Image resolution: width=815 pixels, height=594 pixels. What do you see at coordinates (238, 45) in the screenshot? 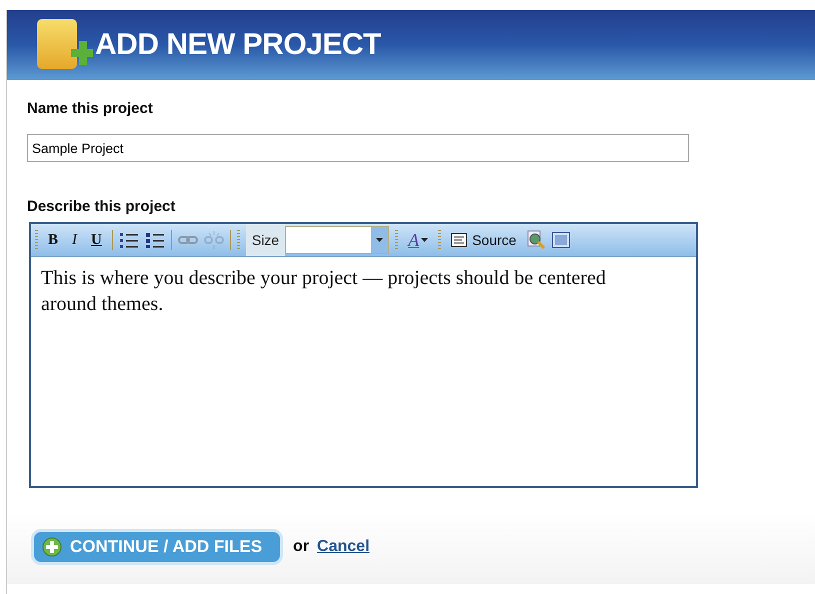
I see `page-title: ADD NEW PROJECT` at bounding box center [238, 45].